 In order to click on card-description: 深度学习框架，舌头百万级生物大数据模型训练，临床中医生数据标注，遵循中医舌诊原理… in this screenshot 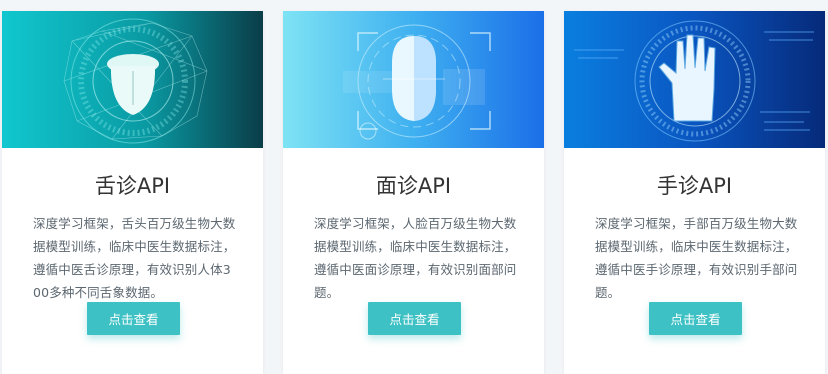, I will do `click(134, 258)`.